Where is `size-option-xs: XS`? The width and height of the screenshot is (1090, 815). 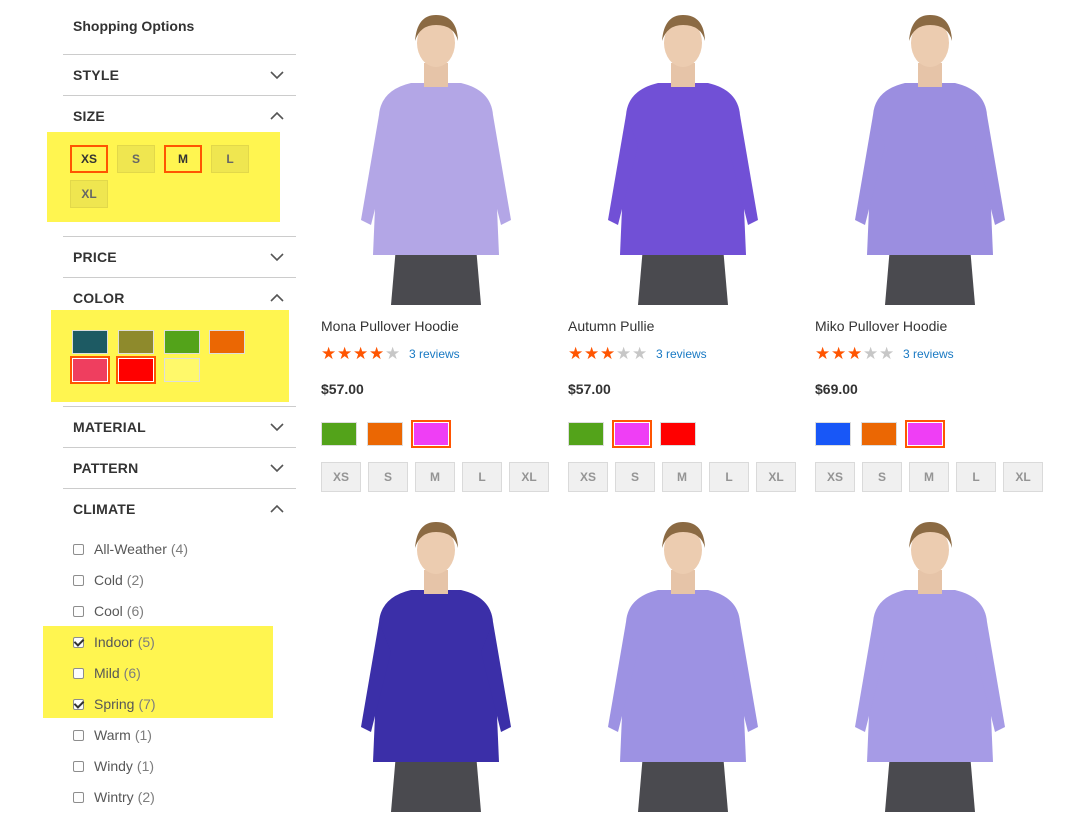 size-option-xs: XS is located at coordinates (89, 159).